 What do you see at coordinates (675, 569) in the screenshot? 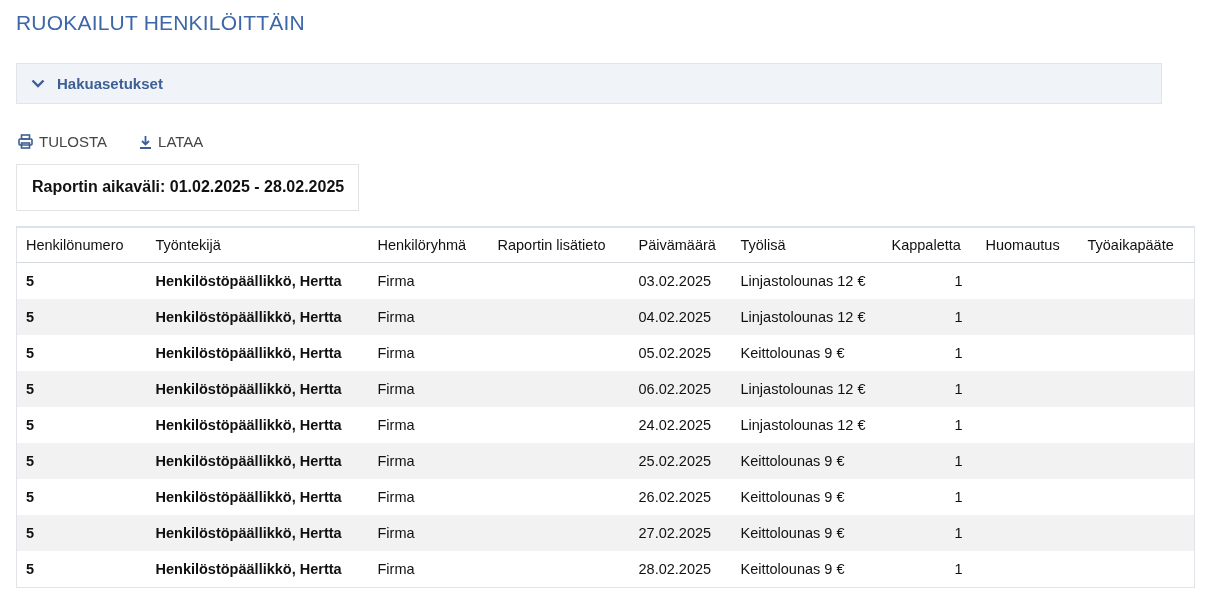
I see `table-cell: 28.02.2025` at bounding box center [675, 569].